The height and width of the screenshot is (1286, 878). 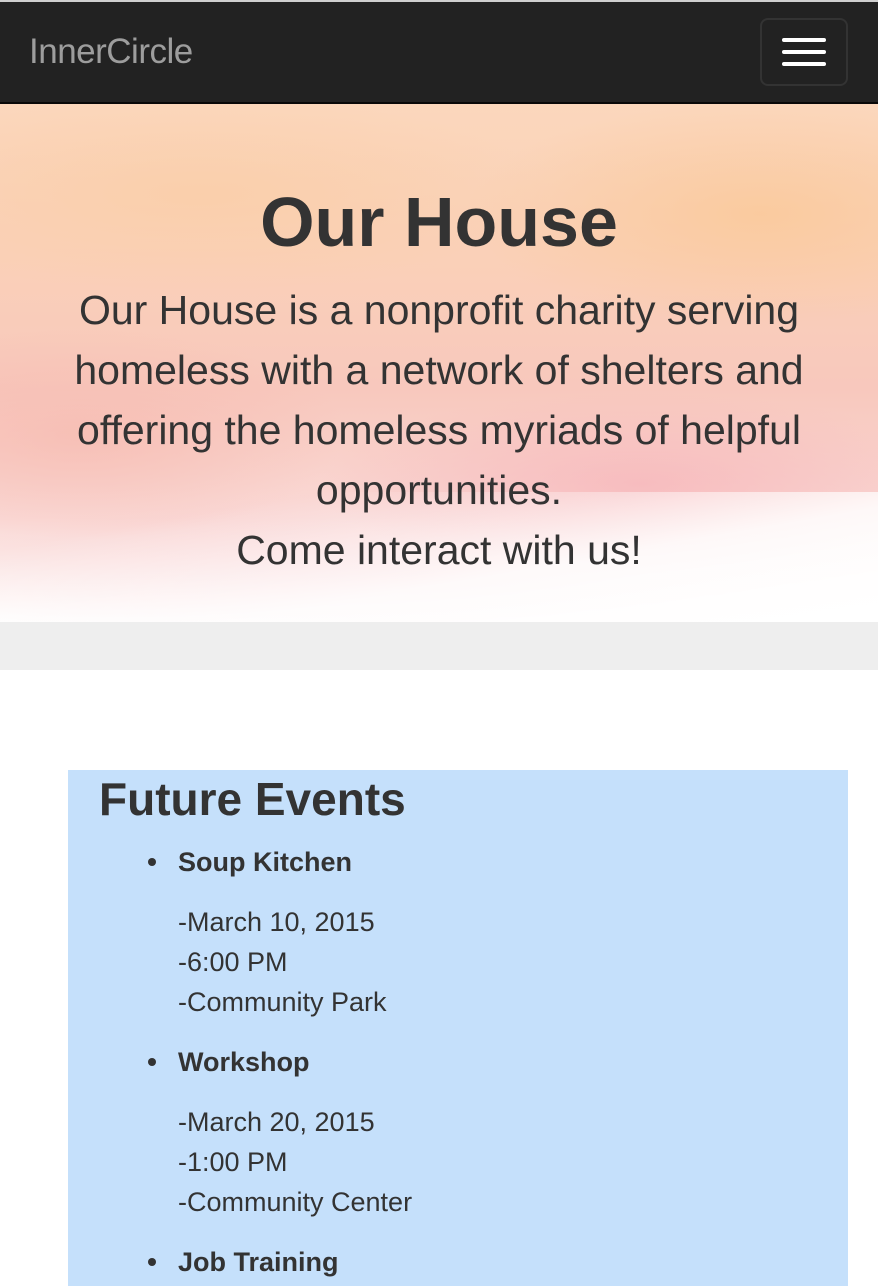 What do you see at coordinates (804, 40) in the screenshot?
I see `hamburger-menu-icon` at bounding box center [804, 40].